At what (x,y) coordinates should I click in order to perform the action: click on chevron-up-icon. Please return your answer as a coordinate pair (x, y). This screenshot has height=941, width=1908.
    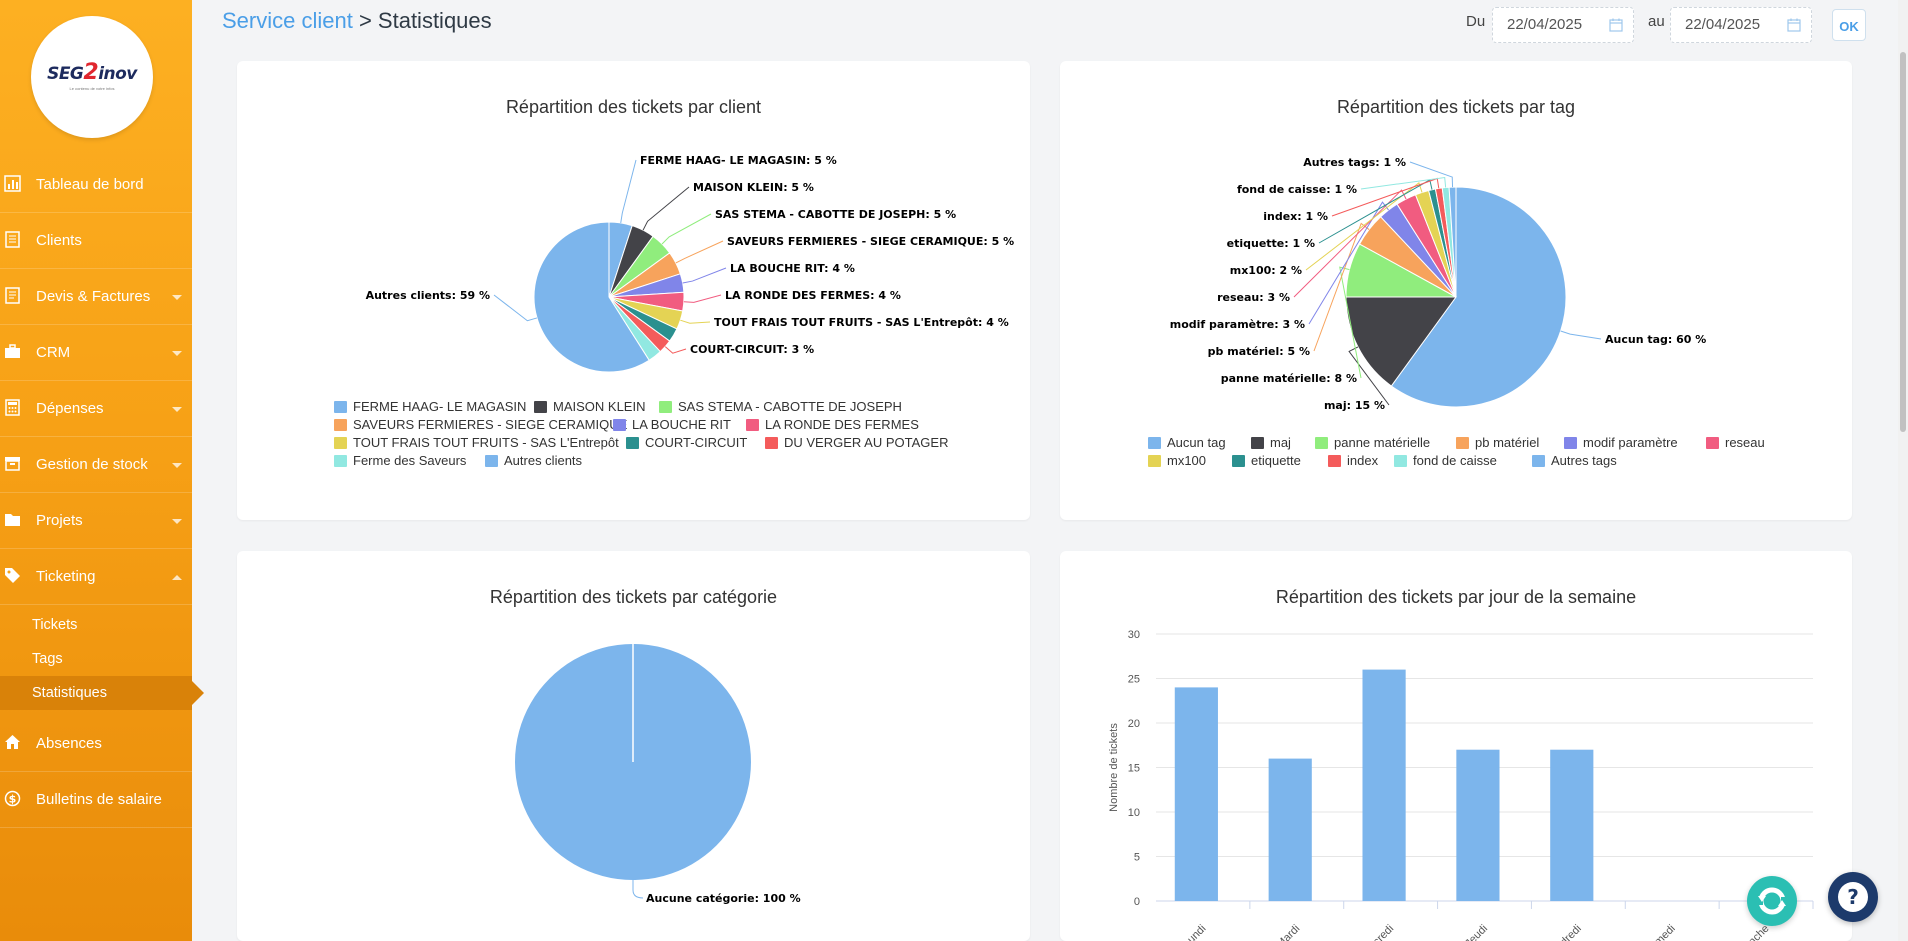
    Looking at the image, I should click on (177, 577).